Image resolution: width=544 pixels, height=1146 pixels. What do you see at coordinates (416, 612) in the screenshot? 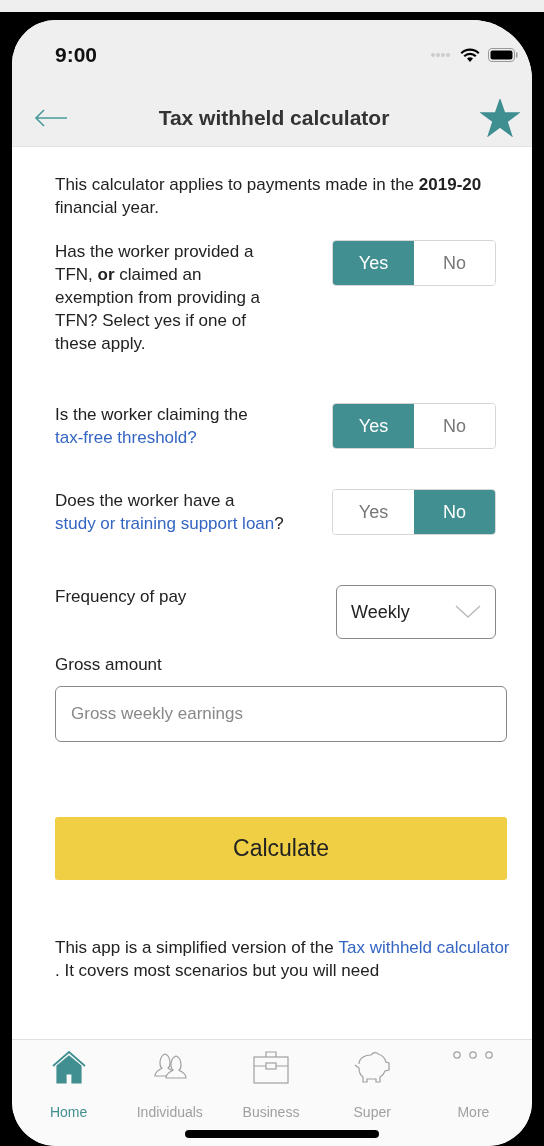
I see `frequency-dropdown: Weekly` at bounding box center [416, 612].